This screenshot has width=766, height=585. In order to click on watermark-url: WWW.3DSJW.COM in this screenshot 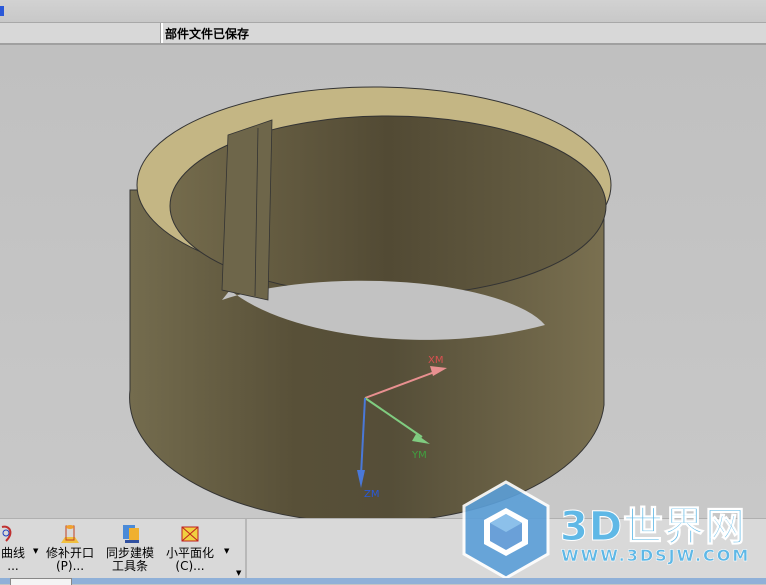, I will do `click(656, 556)`.